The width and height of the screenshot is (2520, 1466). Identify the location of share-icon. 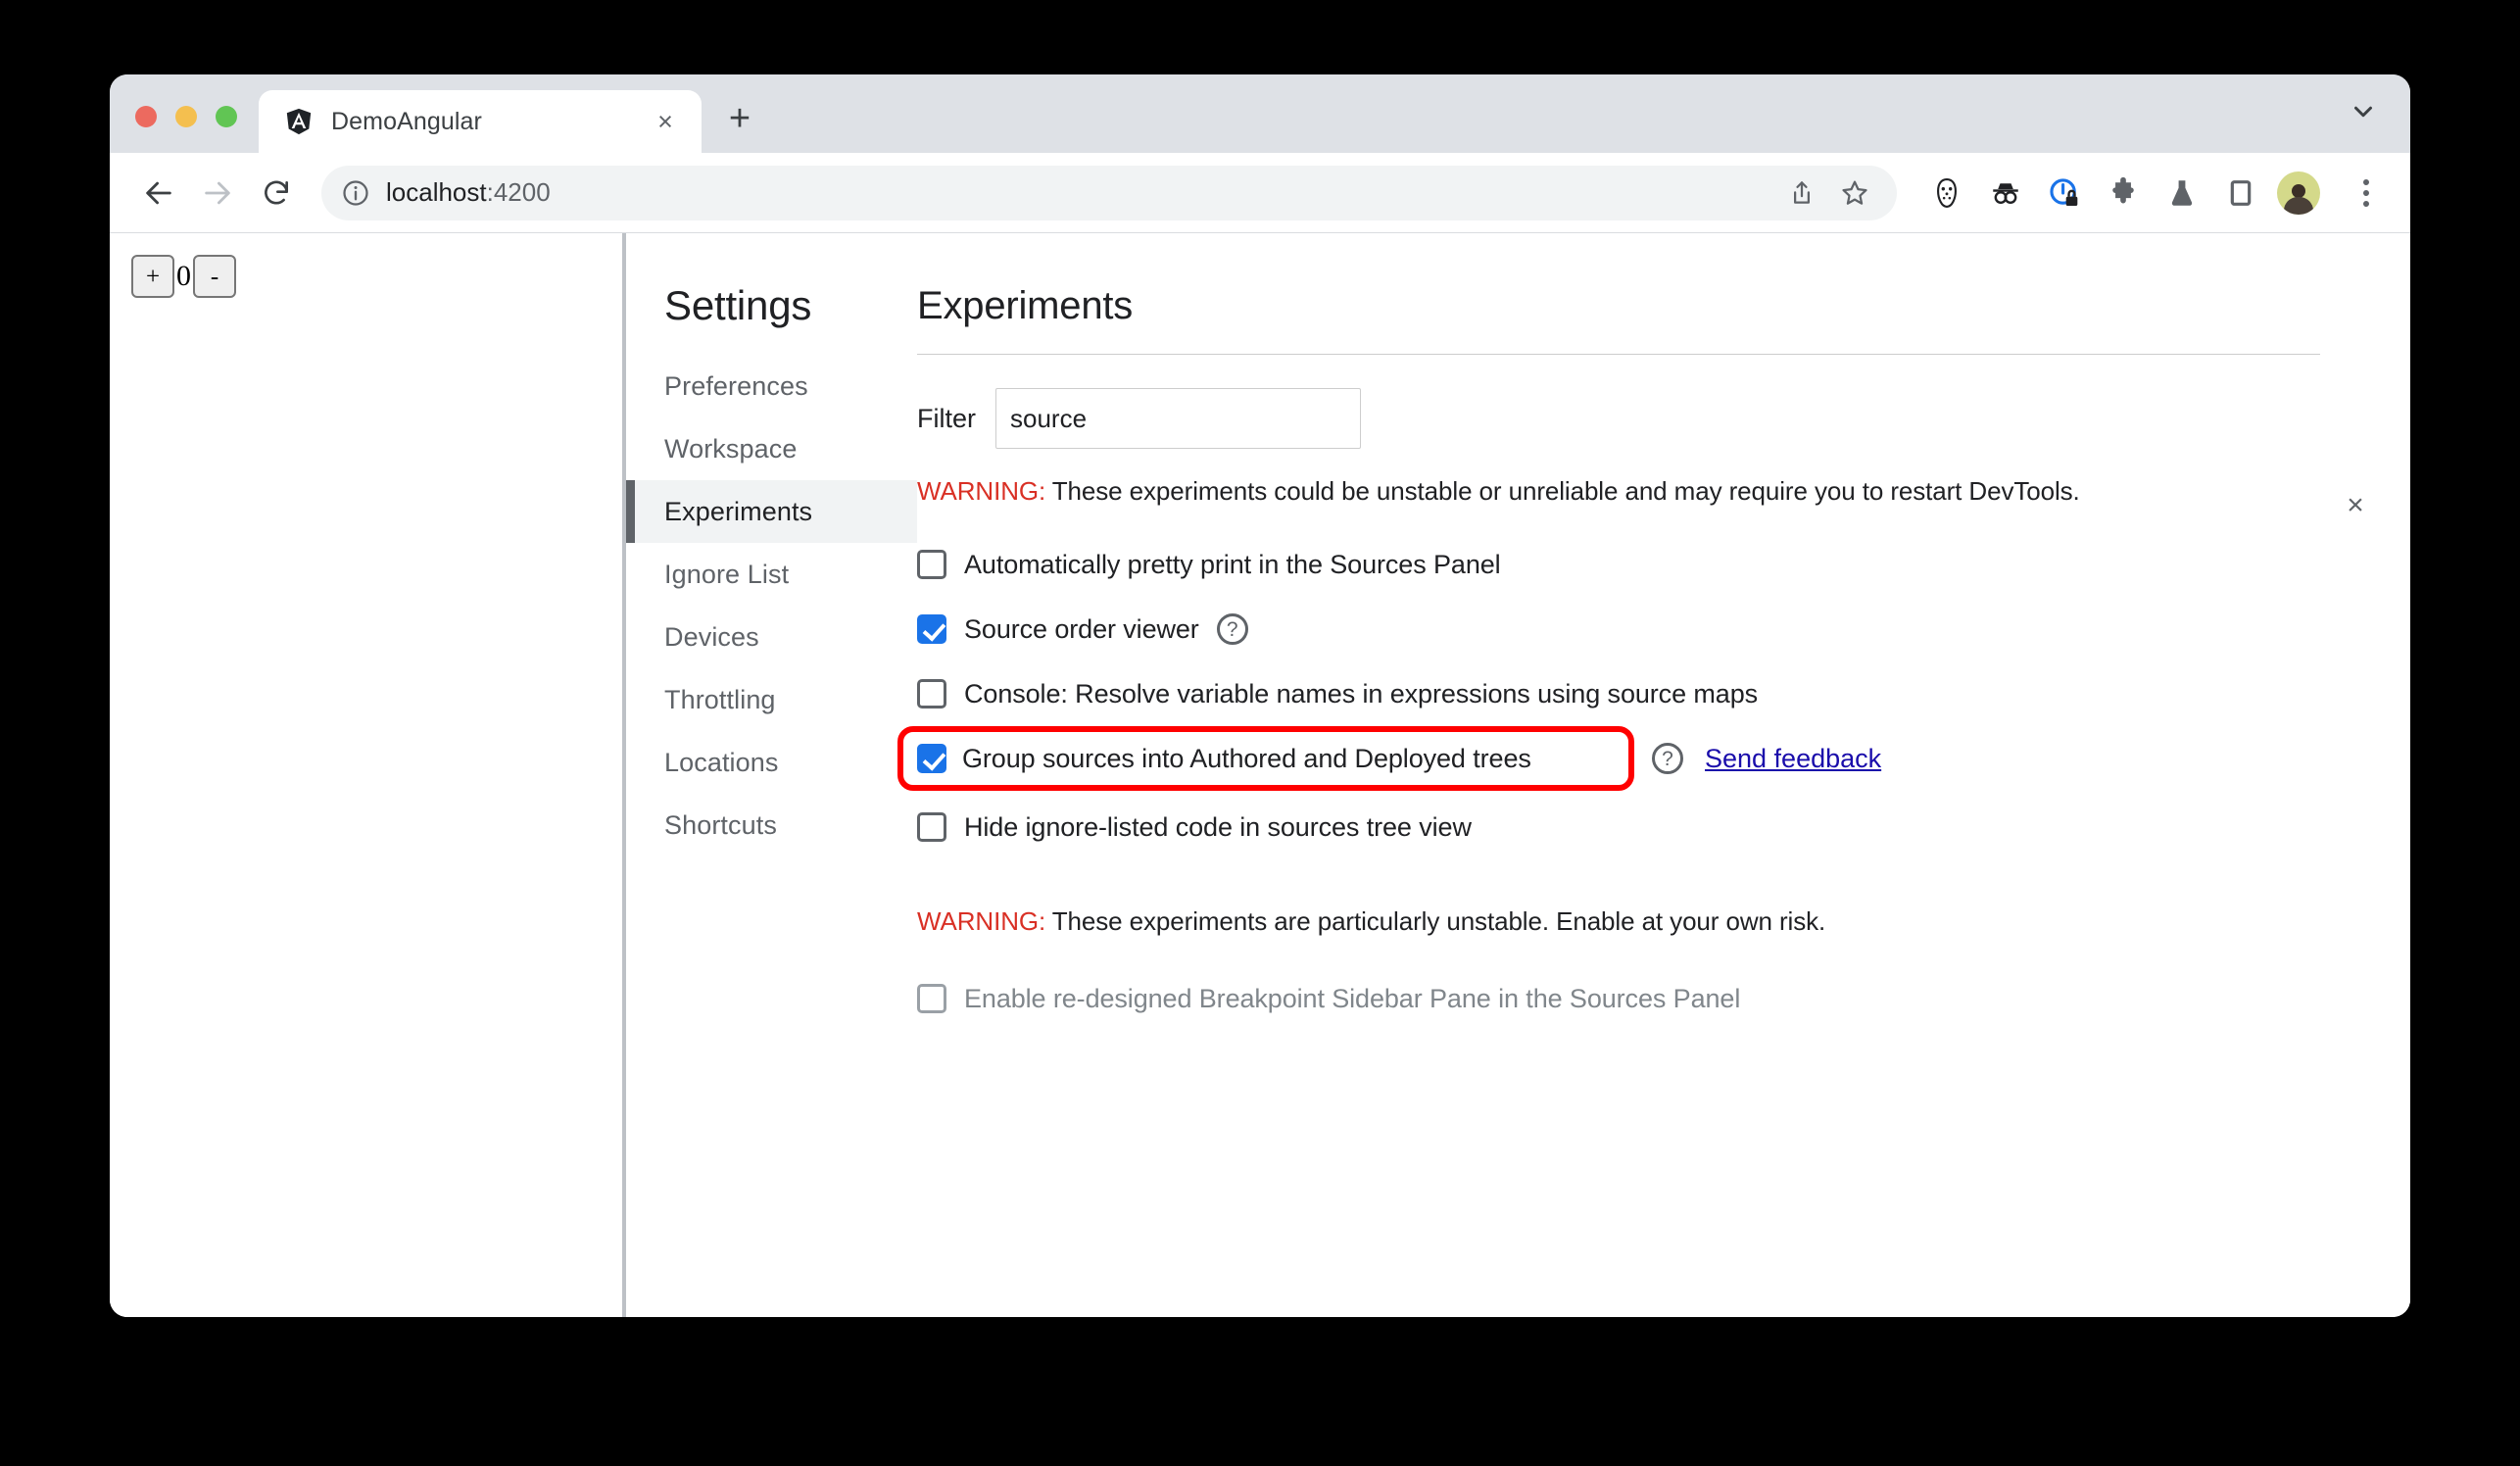
(1801, 194).